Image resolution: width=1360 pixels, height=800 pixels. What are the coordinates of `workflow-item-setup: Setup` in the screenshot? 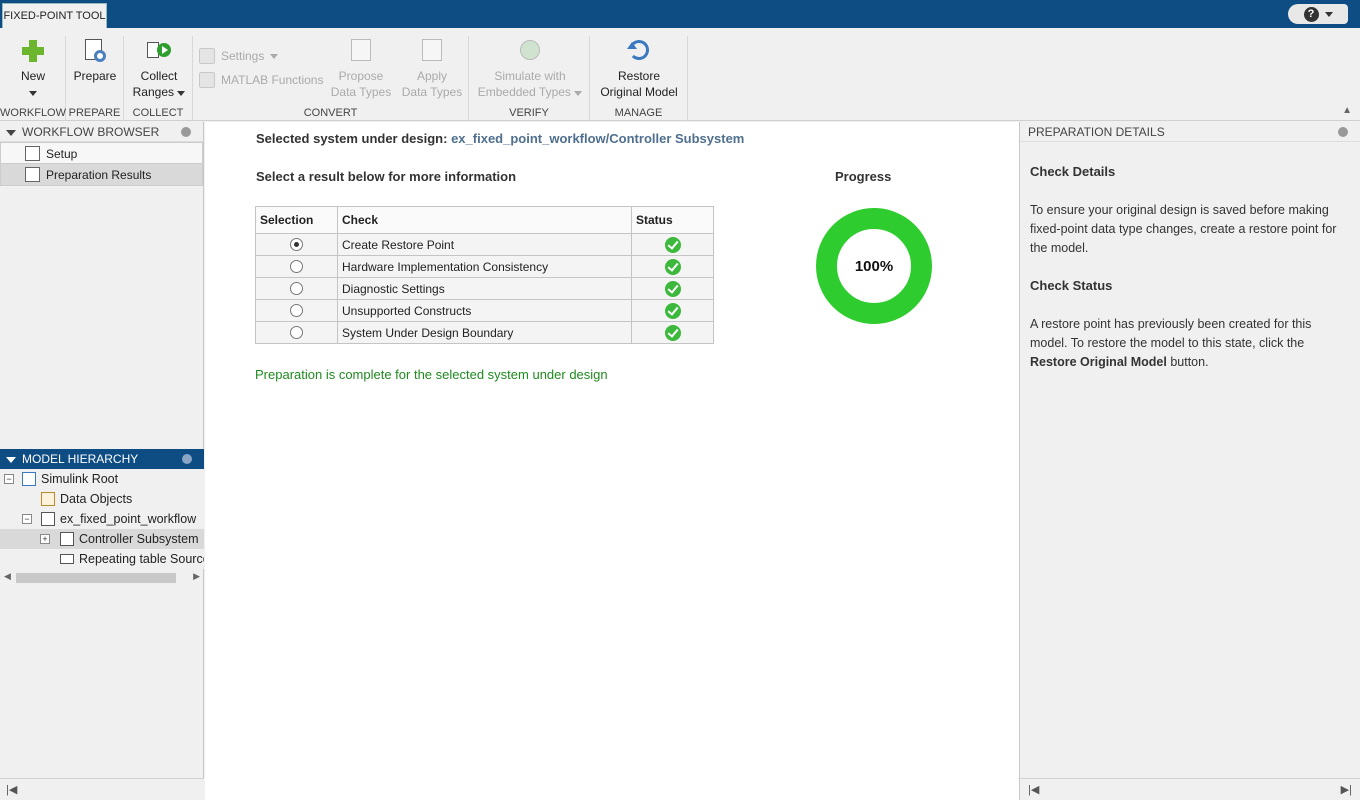 It's located at (101, 153).